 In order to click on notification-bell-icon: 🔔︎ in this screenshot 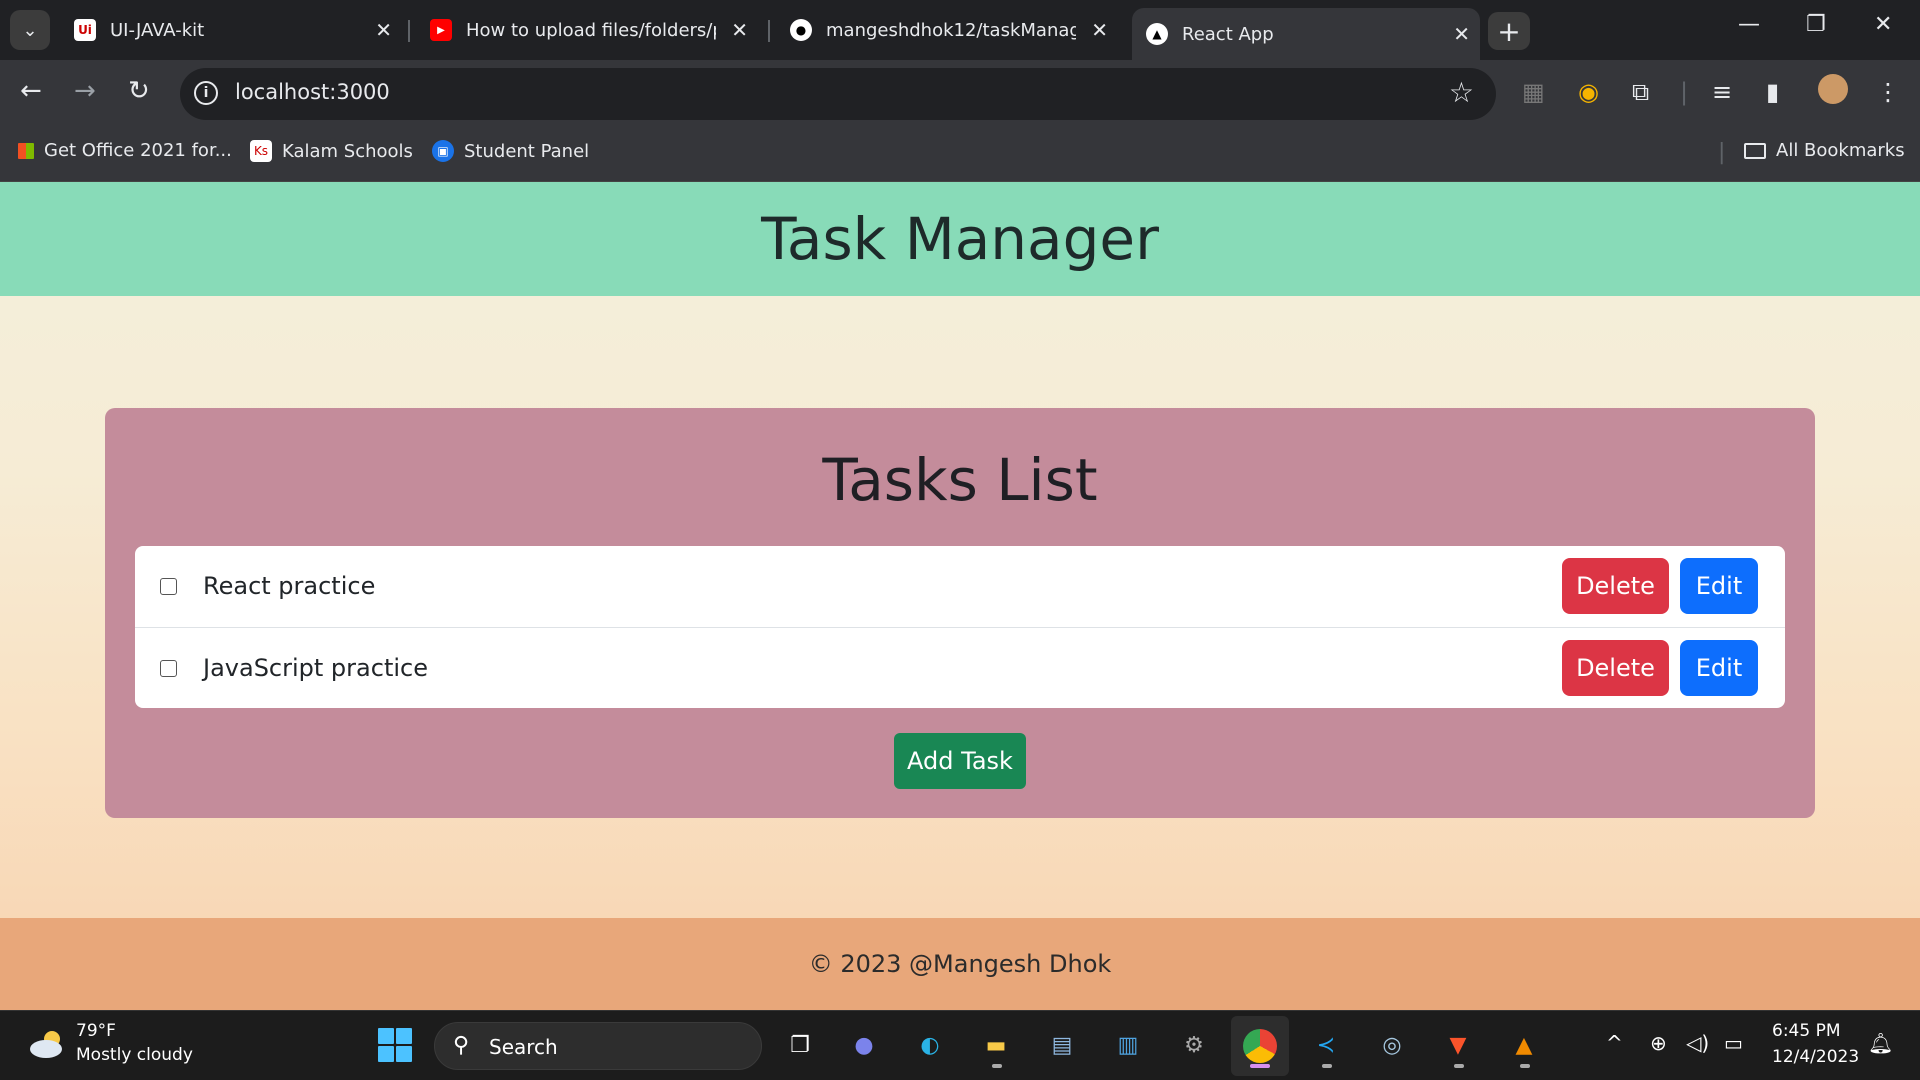, I will do `click(1880, 1043)`.